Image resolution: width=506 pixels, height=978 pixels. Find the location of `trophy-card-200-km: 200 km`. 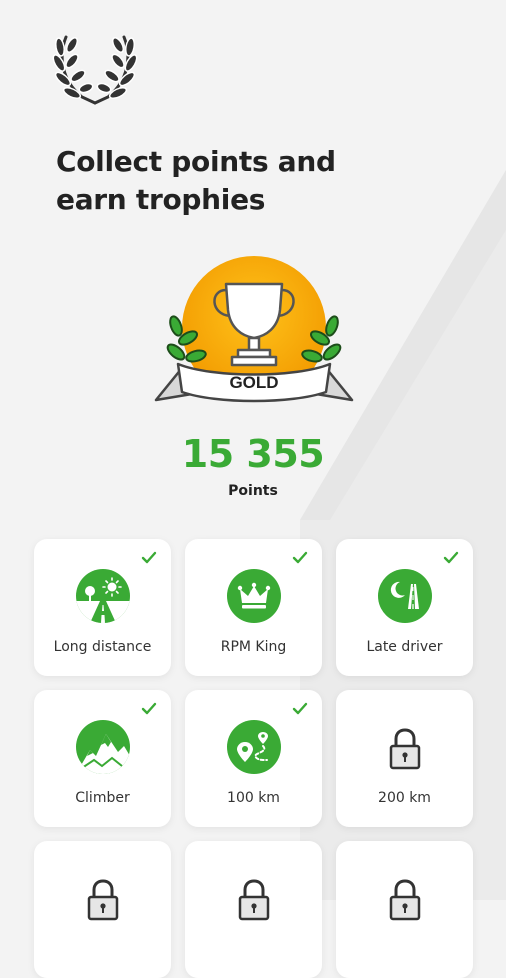

trophy-card-200-km: 200 km is located at coordinates (404, 758).